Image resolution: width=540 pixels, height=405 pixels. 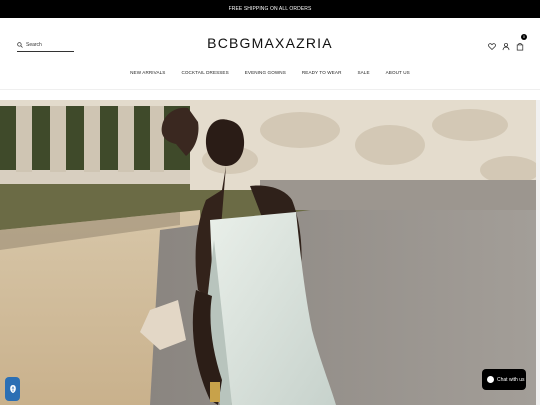 What do you see at coordinates (511, 379) in the screenshot?
I see `chat-label: Chat with us` at bounding box center [511, 379].